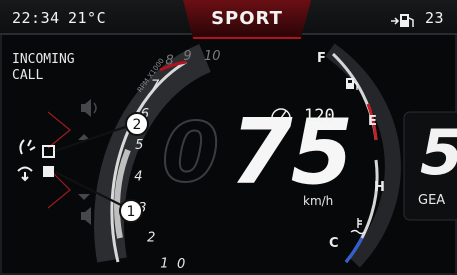 The image size is (457, 275). What do you see at coordinates (432, 200) in the screenshot?
I see `gear-label: GEA` at bounding box center [432, 200].